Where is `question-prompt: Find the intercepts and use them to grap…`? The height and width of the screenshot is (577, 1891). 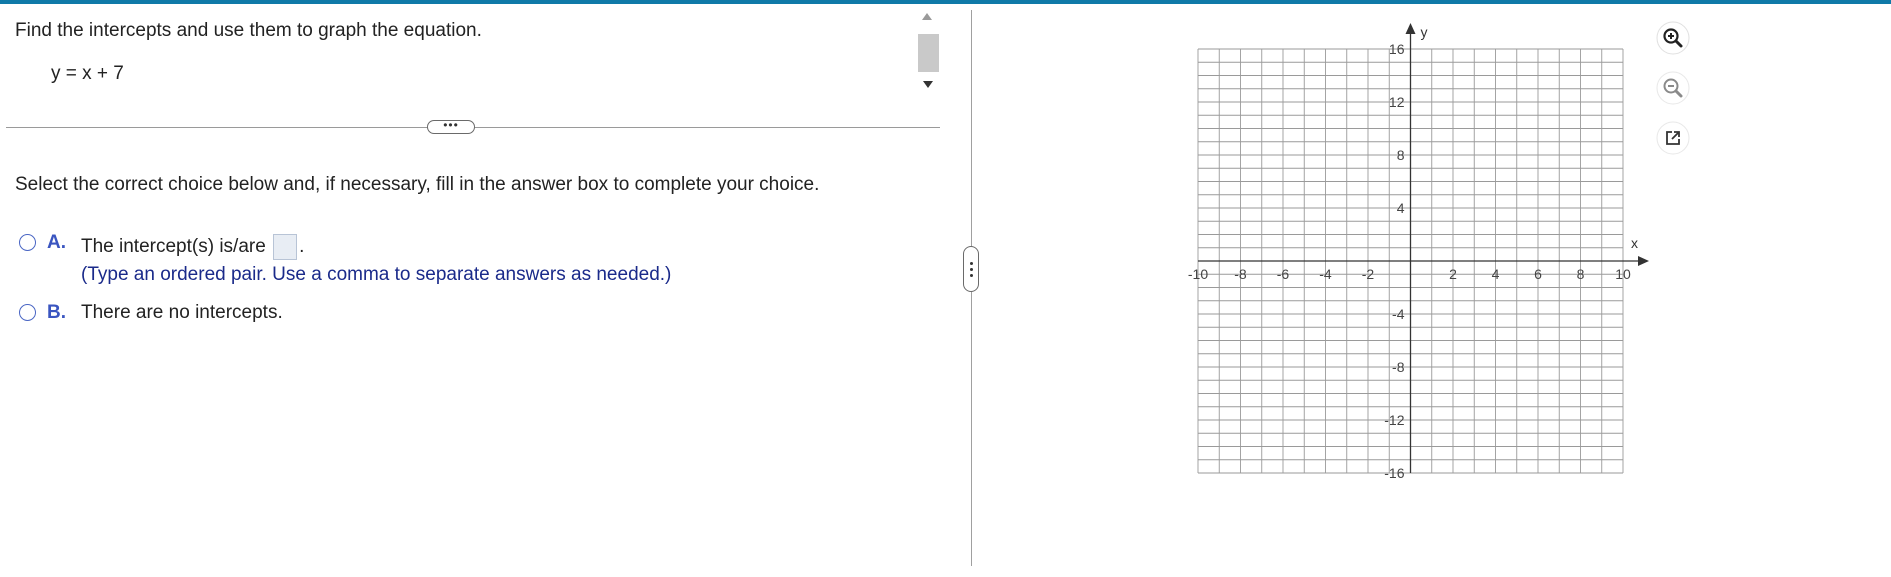
question-prompt: Find the intercepts and use them to grap… is located at coordinates (248, 30).